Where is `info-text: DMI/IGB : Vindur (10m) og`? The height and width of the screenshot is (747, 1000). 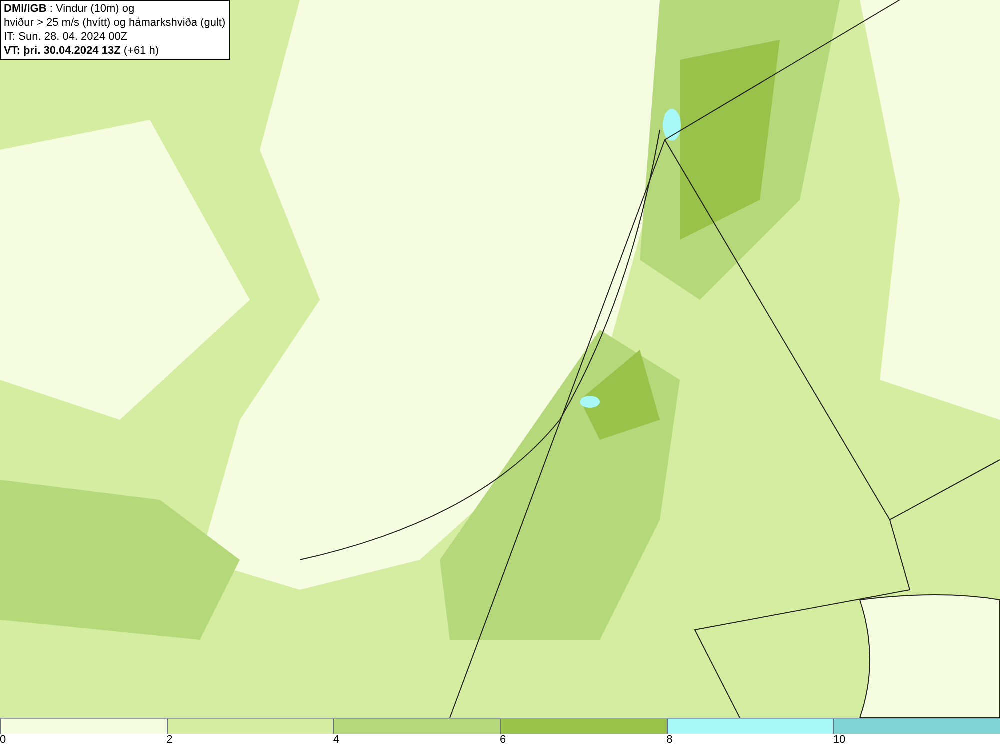 info-text: DMI/IGB : Vindur (10m) og is located at coordinates (70, 9).